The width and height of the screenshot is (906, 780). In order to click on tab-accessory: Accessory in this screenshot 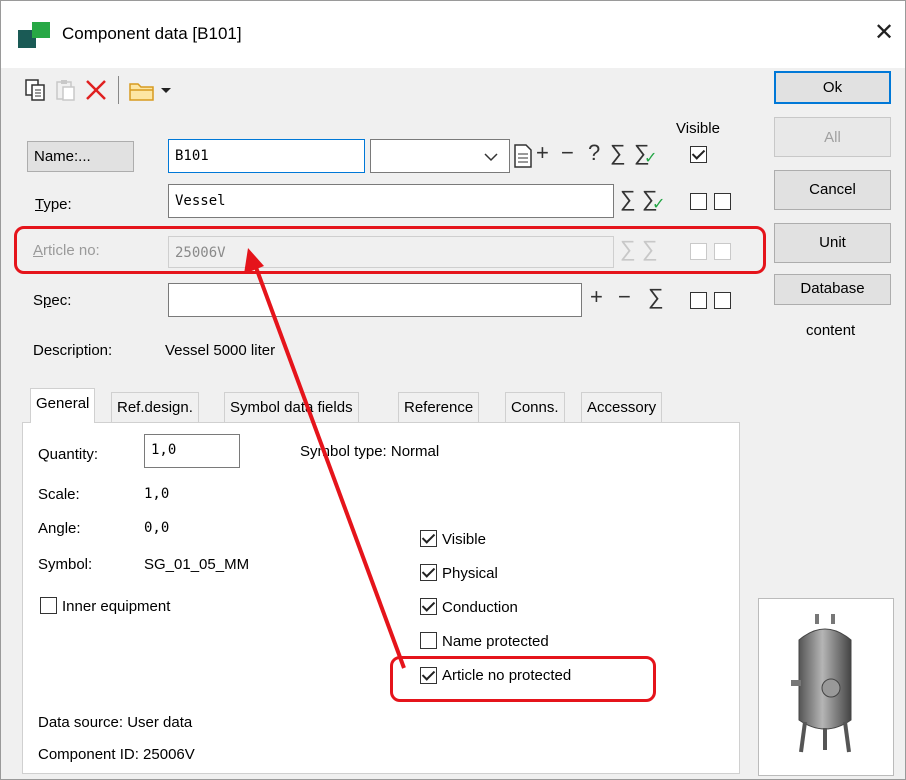, I will do `click(622, 407)`.